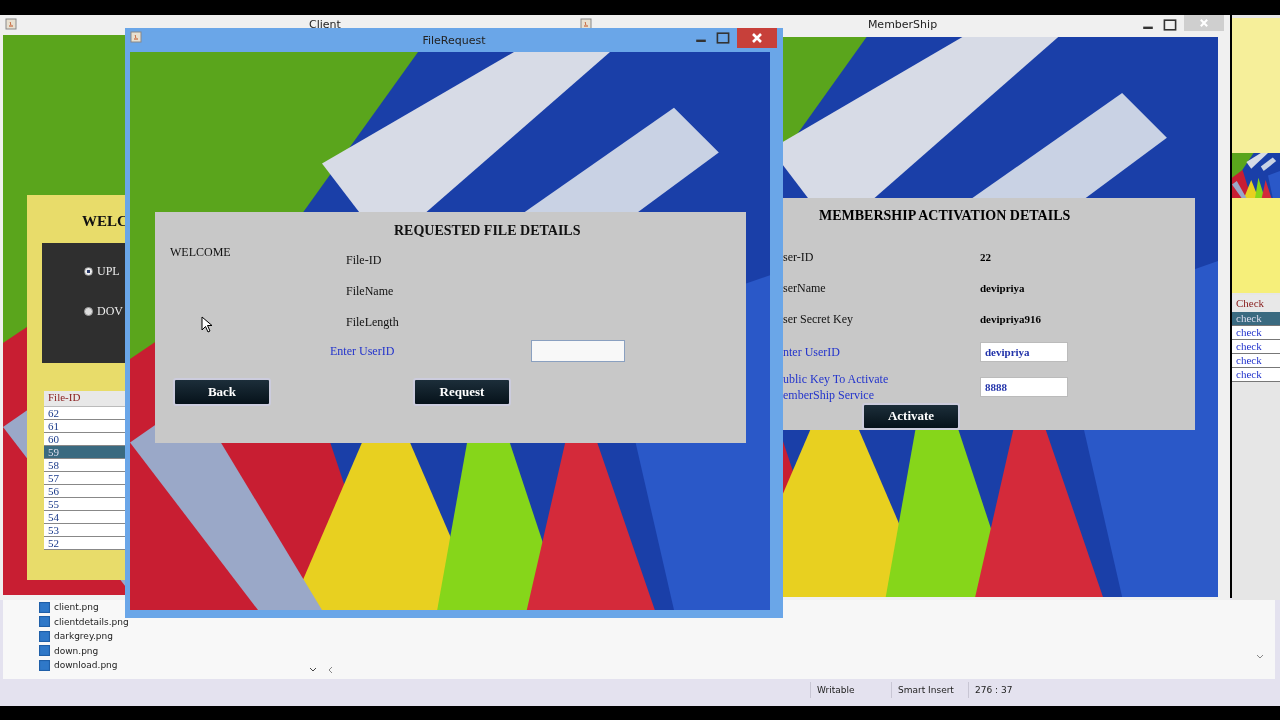 The height and width of the screenshot is (720, 1280). What do you see at coordinates (1011, 319) in the screenshot?
I see `field-value: devipriya916` at bounding box center [1011, 319].